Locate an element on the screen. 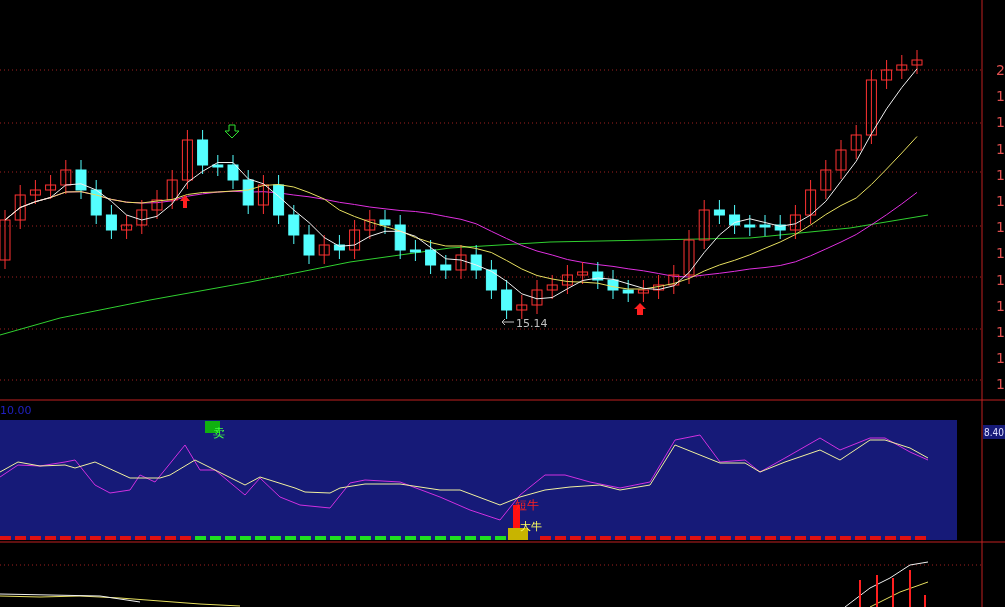  arrow-icon is located at coordinates (508, 322).